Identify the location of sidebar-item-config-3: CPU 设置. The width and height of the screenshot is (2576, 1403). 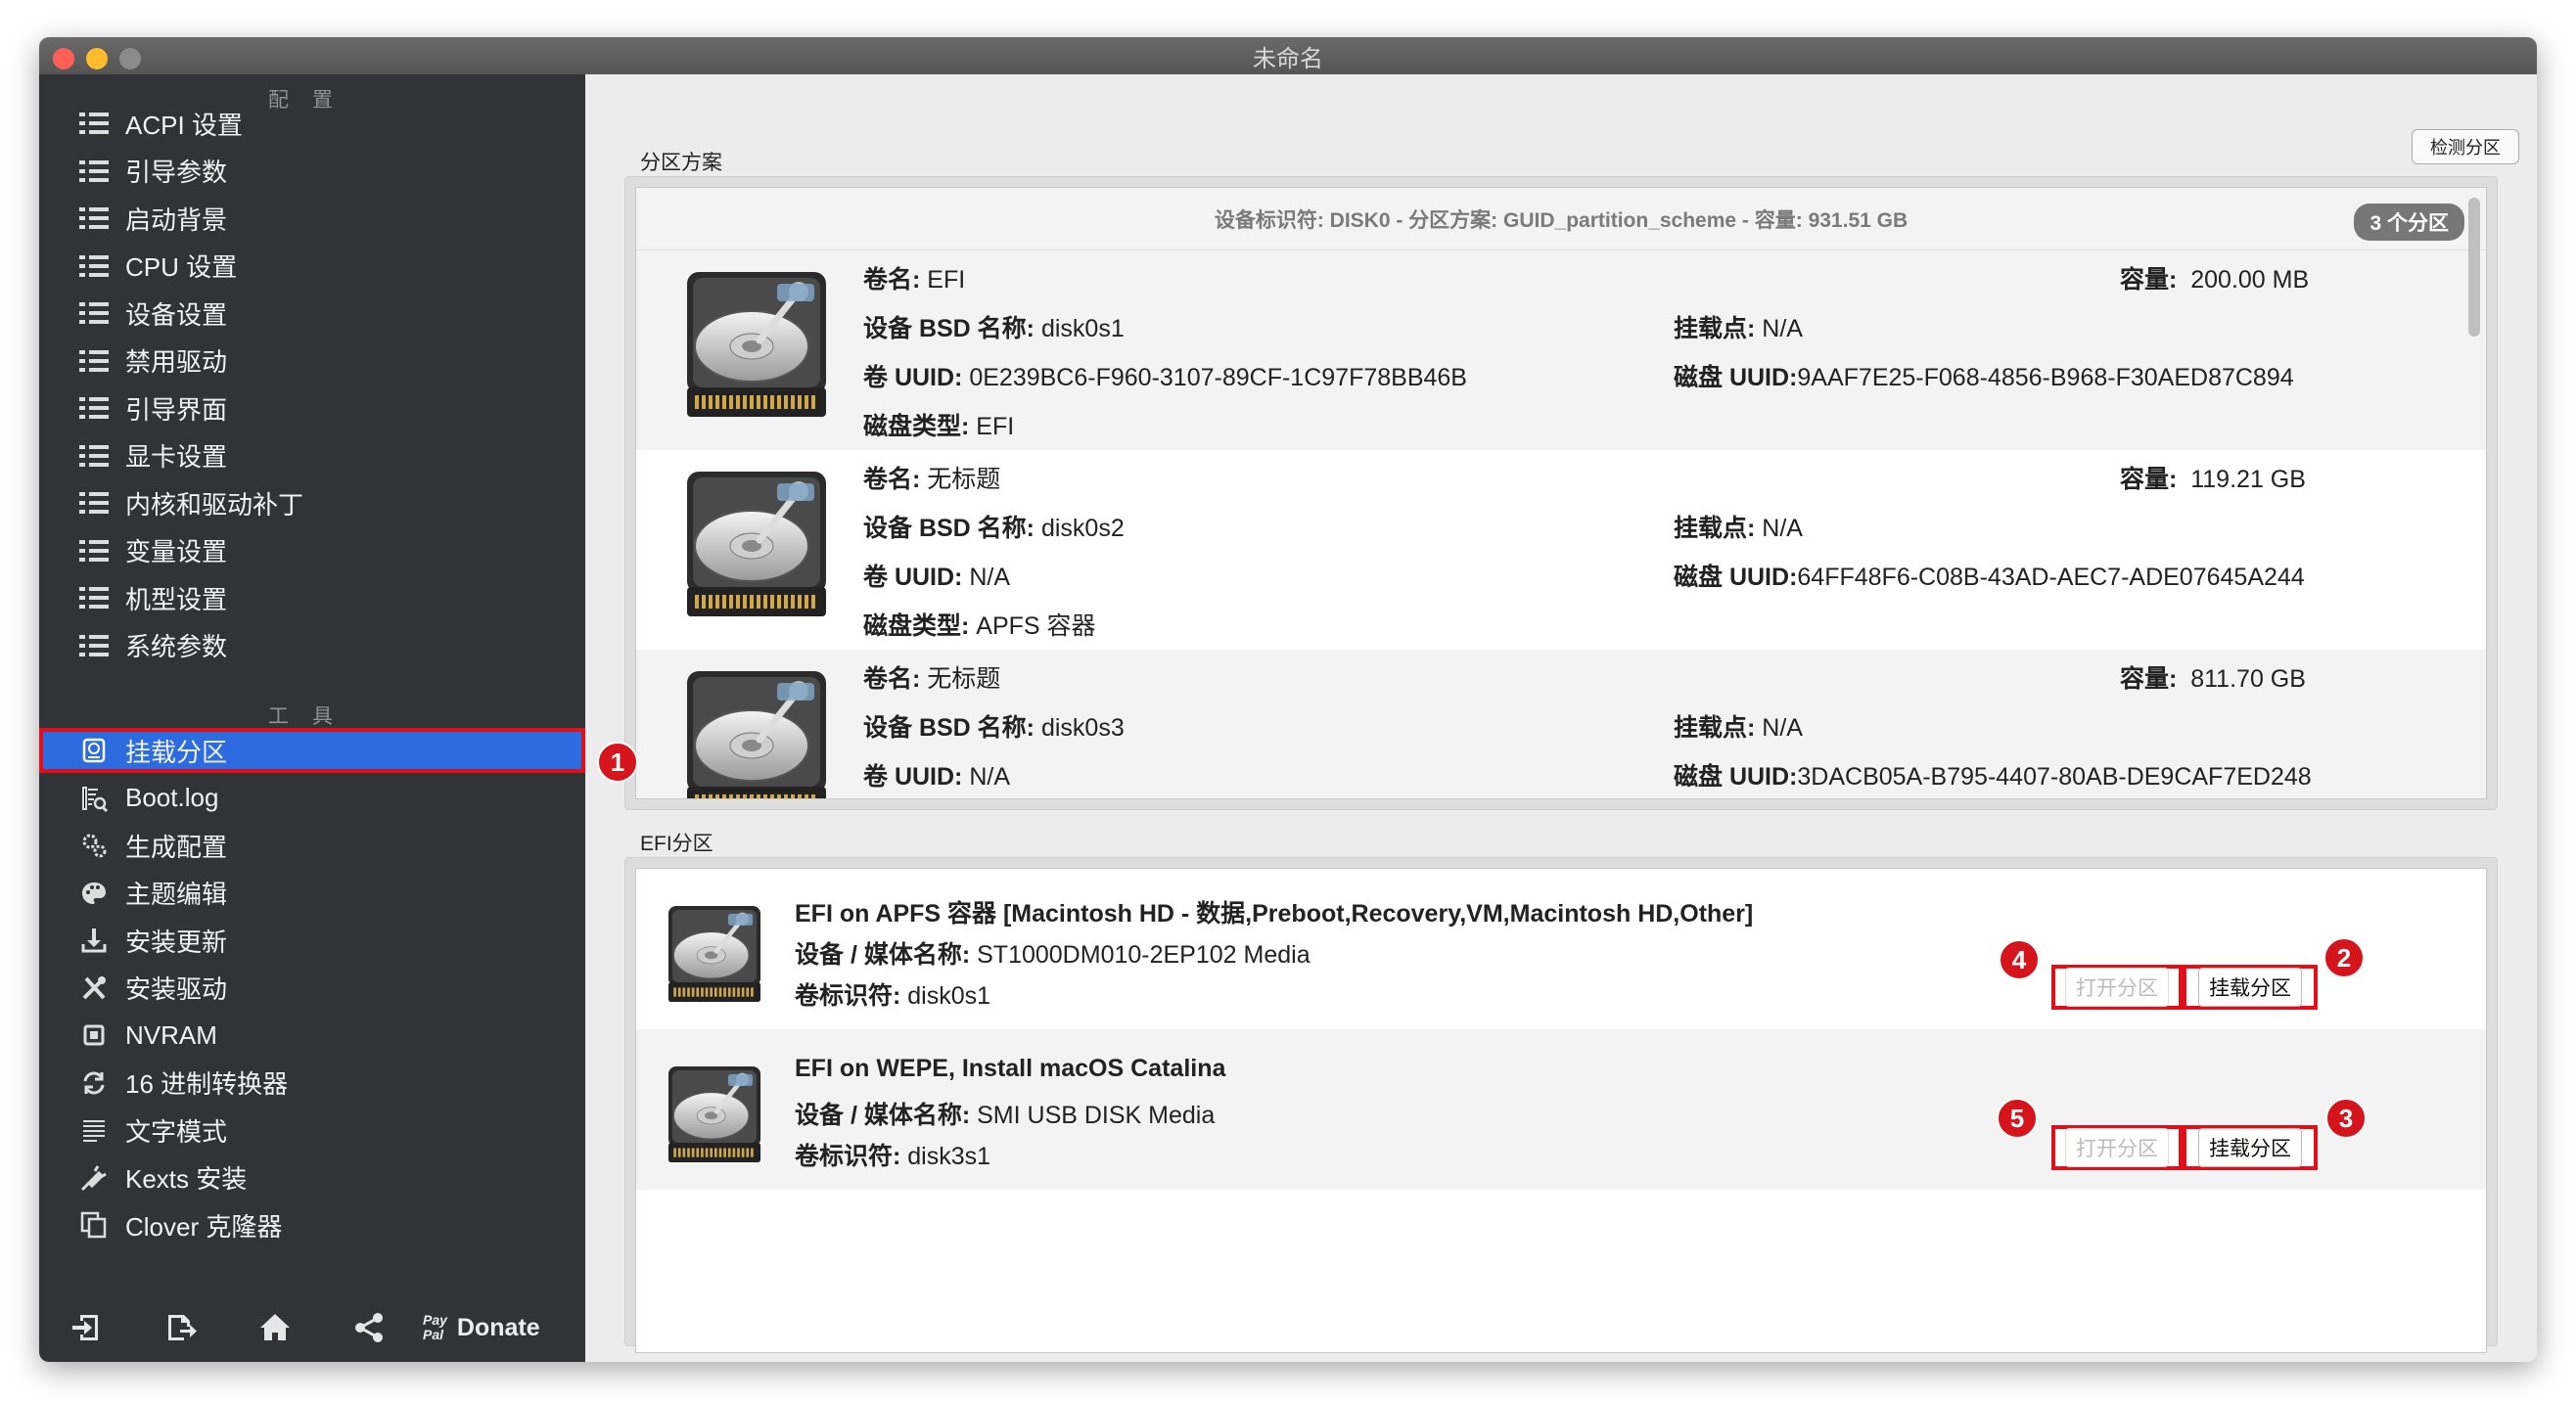
(312, 266).